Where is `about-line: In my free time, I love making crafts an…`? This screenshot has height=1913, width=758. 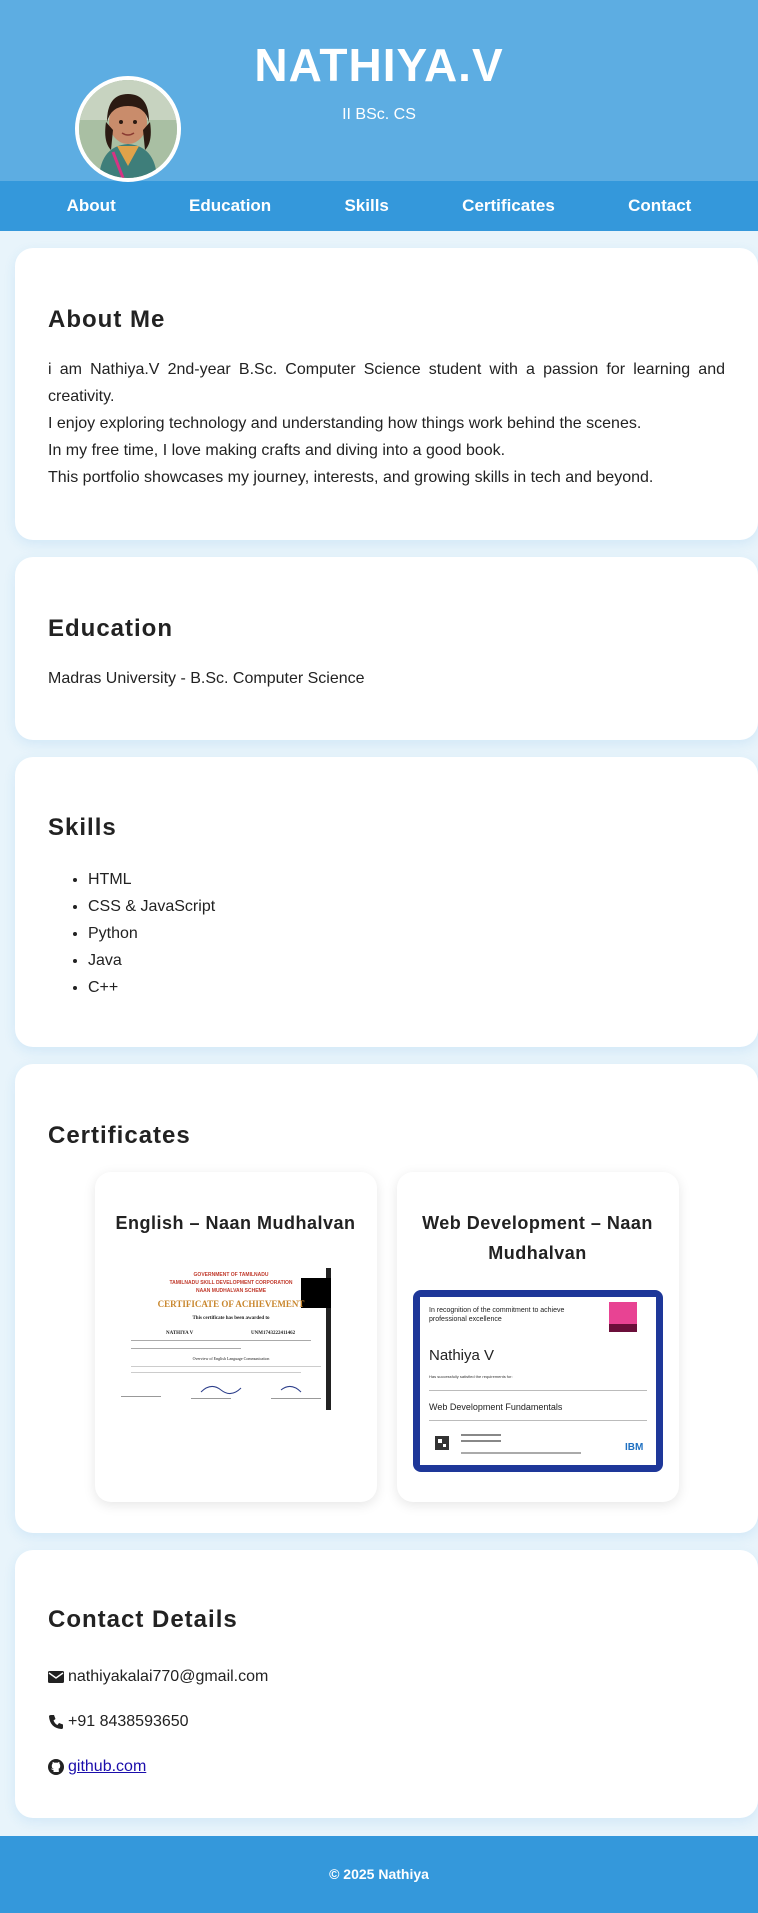
about-line: In my free time, I love making crafts an… is located at coordinates (277, 450).